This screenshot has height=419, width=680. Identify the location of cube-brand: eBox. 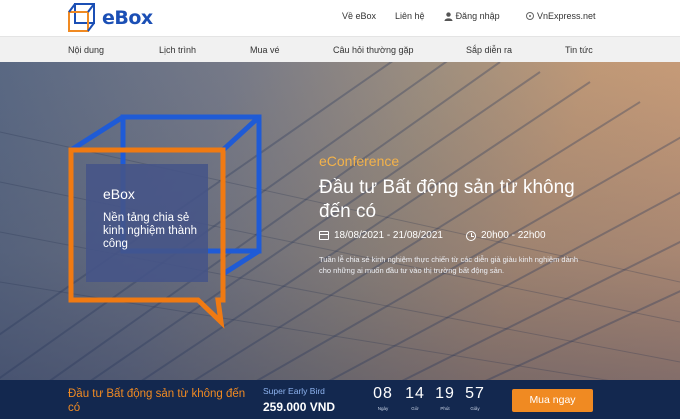
(119, 194).